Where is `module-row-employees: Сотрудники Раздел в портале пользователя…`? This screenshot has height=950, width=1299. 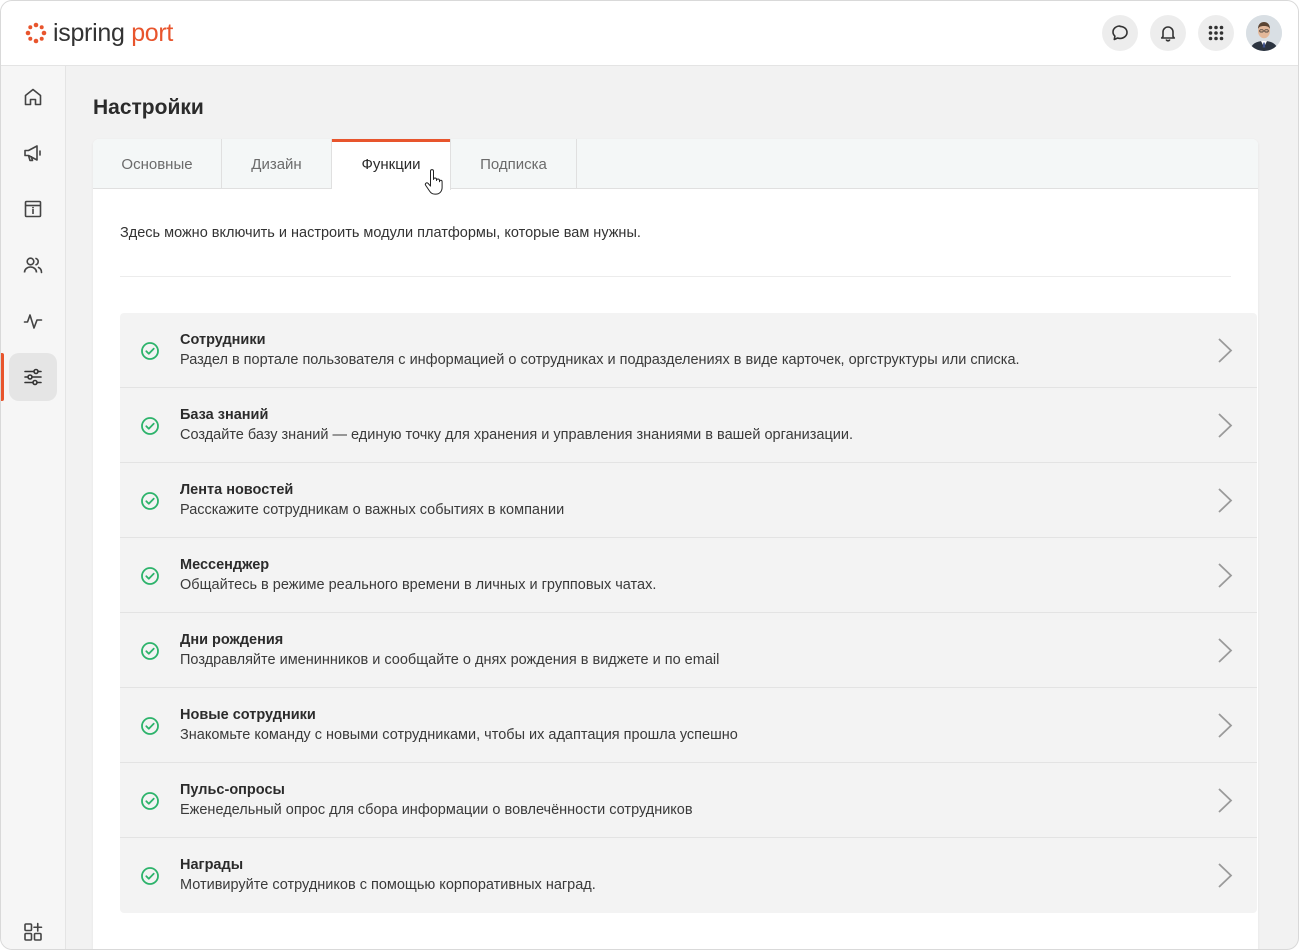 module-row-employees: Сотрудники Раздел в портале пользователя… is located at coordinates (688, 350).